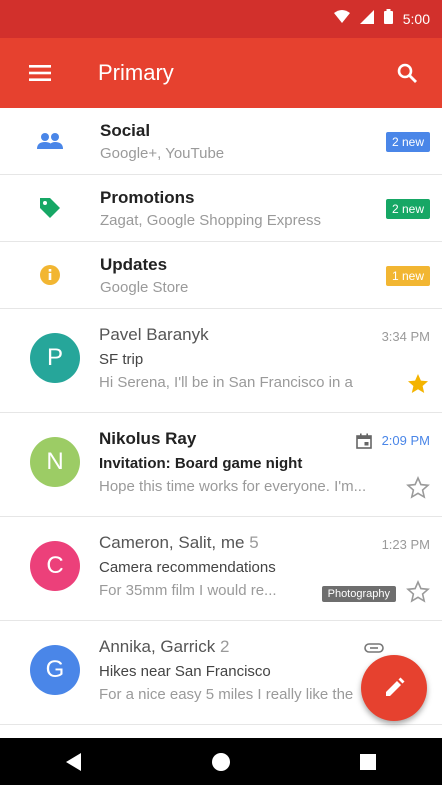  What do you see at coordinates (405, 440) in the screenshot?
I see `email-time: 2:09 PM` at bounding box center [405, 440].